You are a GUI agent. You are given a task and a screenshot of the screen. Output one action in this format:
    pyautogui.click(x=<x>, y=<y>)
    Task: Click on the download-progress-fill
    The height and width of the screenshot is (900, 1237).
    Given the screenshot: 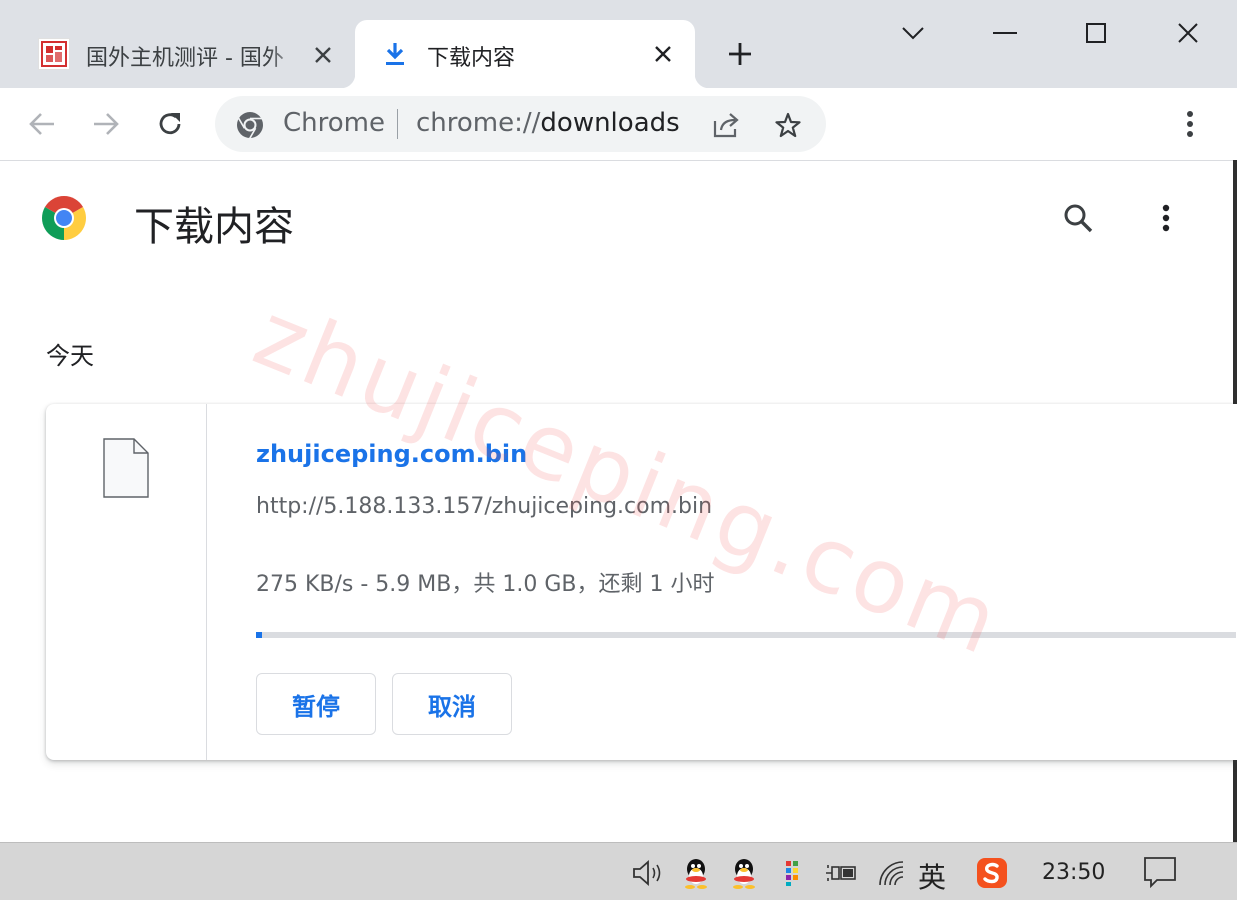 What is the action you would take?
    pyautogui.click(x=259, y=635)
    